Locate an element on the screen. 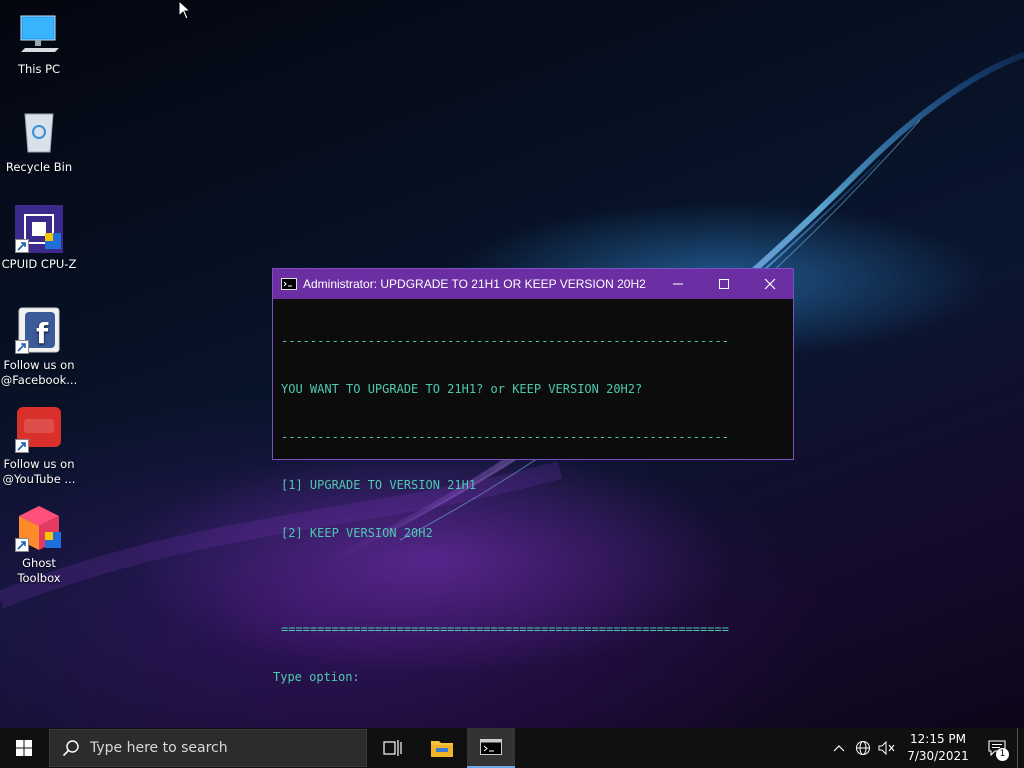 Image resolution: width=1024 pixels, height=768 pixels. recycle-bin-icon is located at coordinates (39, 132).